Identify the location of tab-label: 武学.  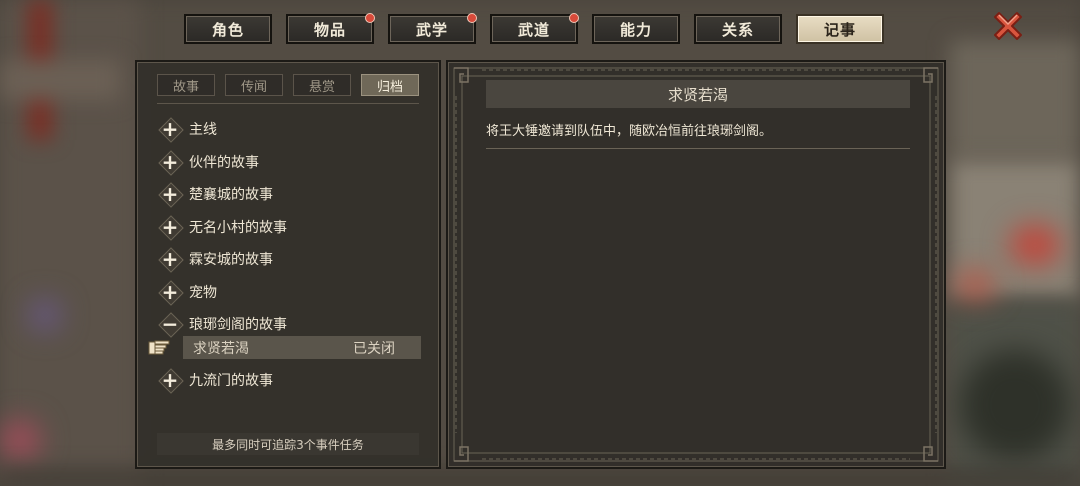
(431, 29).